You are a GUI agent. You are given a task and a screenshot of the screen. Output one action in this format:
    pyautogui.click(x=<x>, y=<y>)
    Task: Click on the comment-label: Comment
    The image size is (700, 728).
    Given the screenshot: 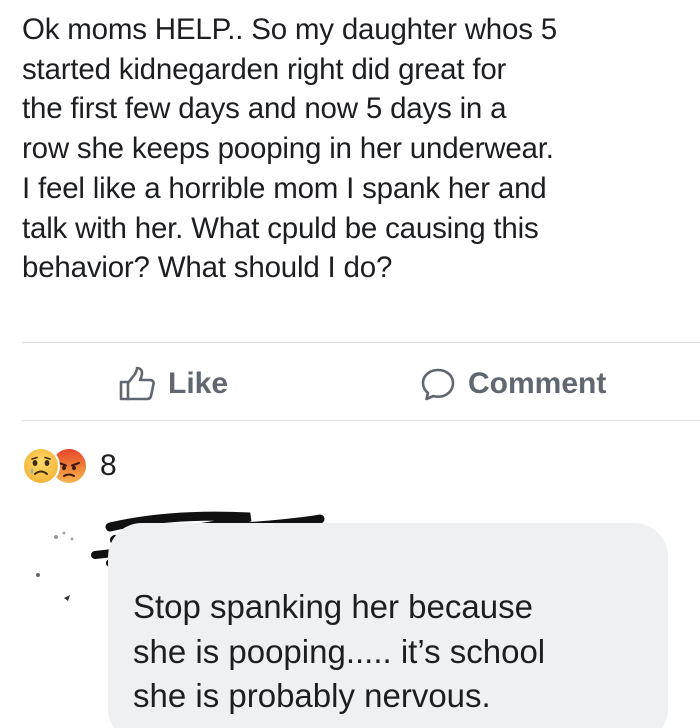 What is the action you would take?
    pyautogui.click(x=537, y=383)
    